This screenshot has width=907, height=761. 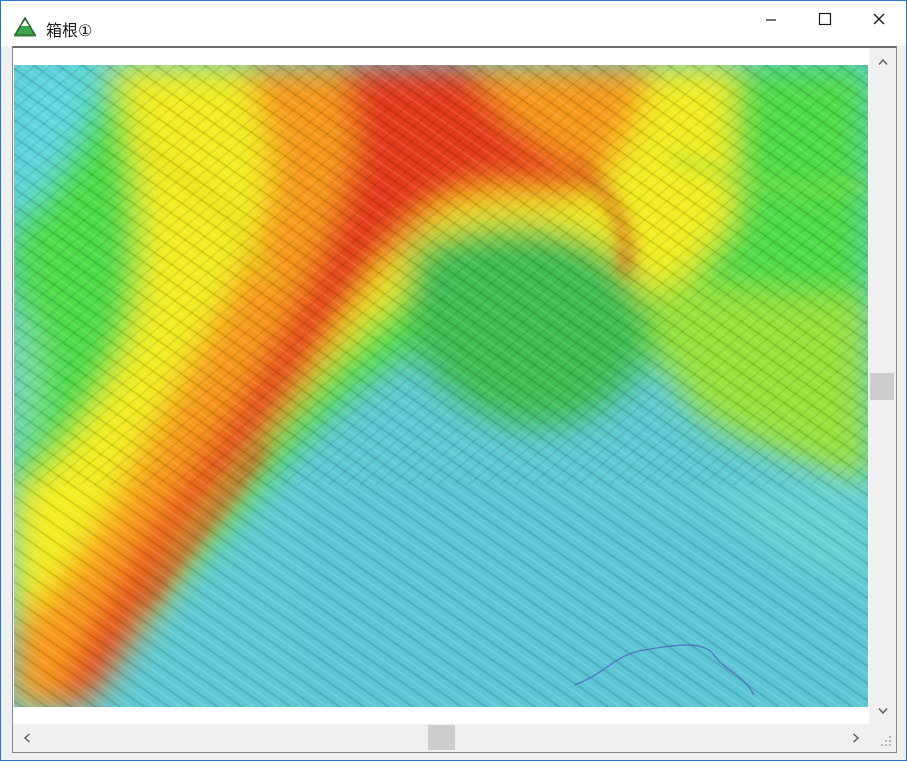 I want to click on chevron-down-icon, so click(x=882, y=710).